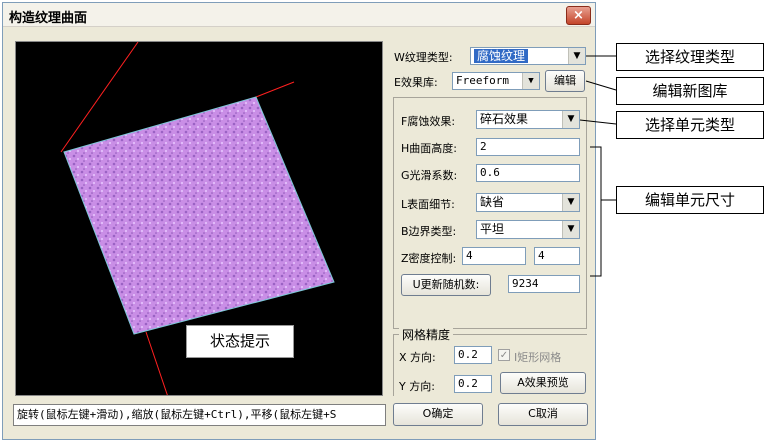 The image size is (772, 443). I want to click on callout-bracket, so click(596, 211).